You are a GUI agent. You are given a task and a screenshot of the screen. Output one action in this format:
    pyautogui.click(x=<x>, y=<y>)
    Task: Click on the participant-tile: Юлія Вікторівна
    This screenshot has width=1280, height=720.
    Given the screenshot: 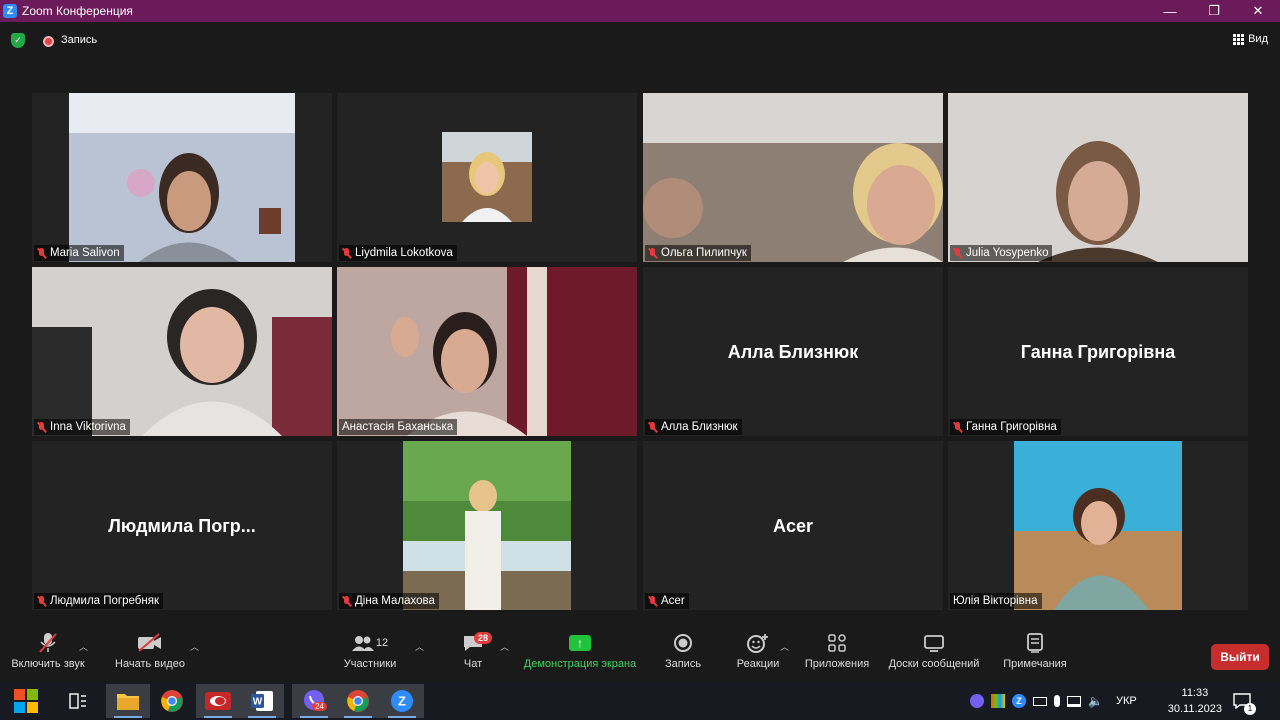 What is the action you would take?
    pyautogui.click(x=1098, y=525)
    